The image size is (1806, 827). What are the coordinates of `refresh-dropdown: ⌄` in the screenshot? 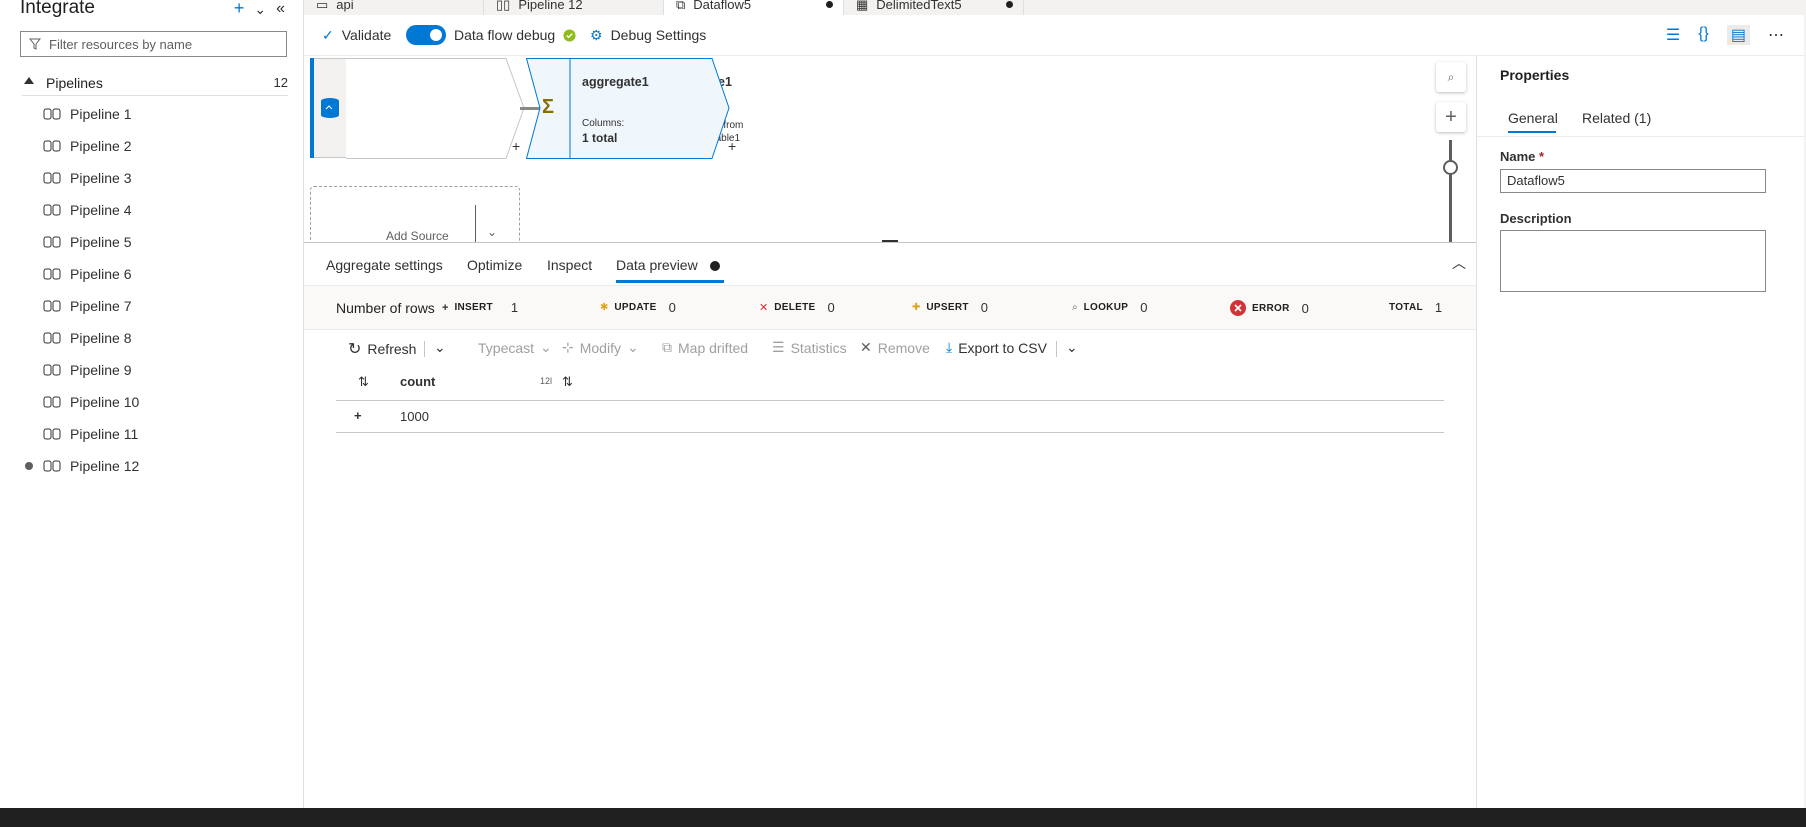 It's located at (440, 347).